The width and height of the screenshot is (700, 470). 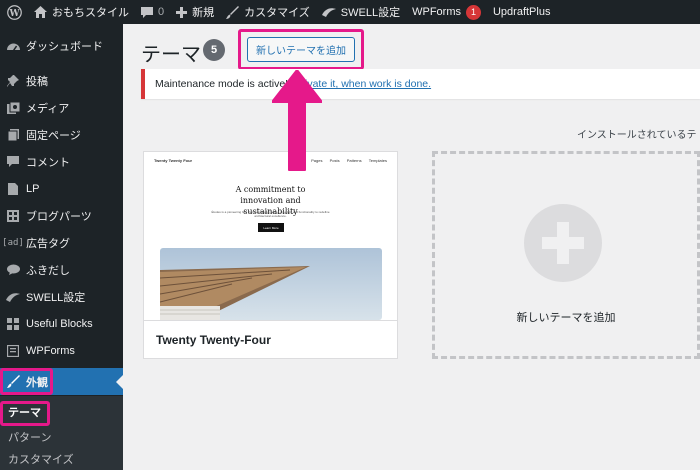 What do you see at coordinates (48, 243) in the screenshot?
I see `sidebar-item-label: 広告タグ` at bounding box center [48, 243].